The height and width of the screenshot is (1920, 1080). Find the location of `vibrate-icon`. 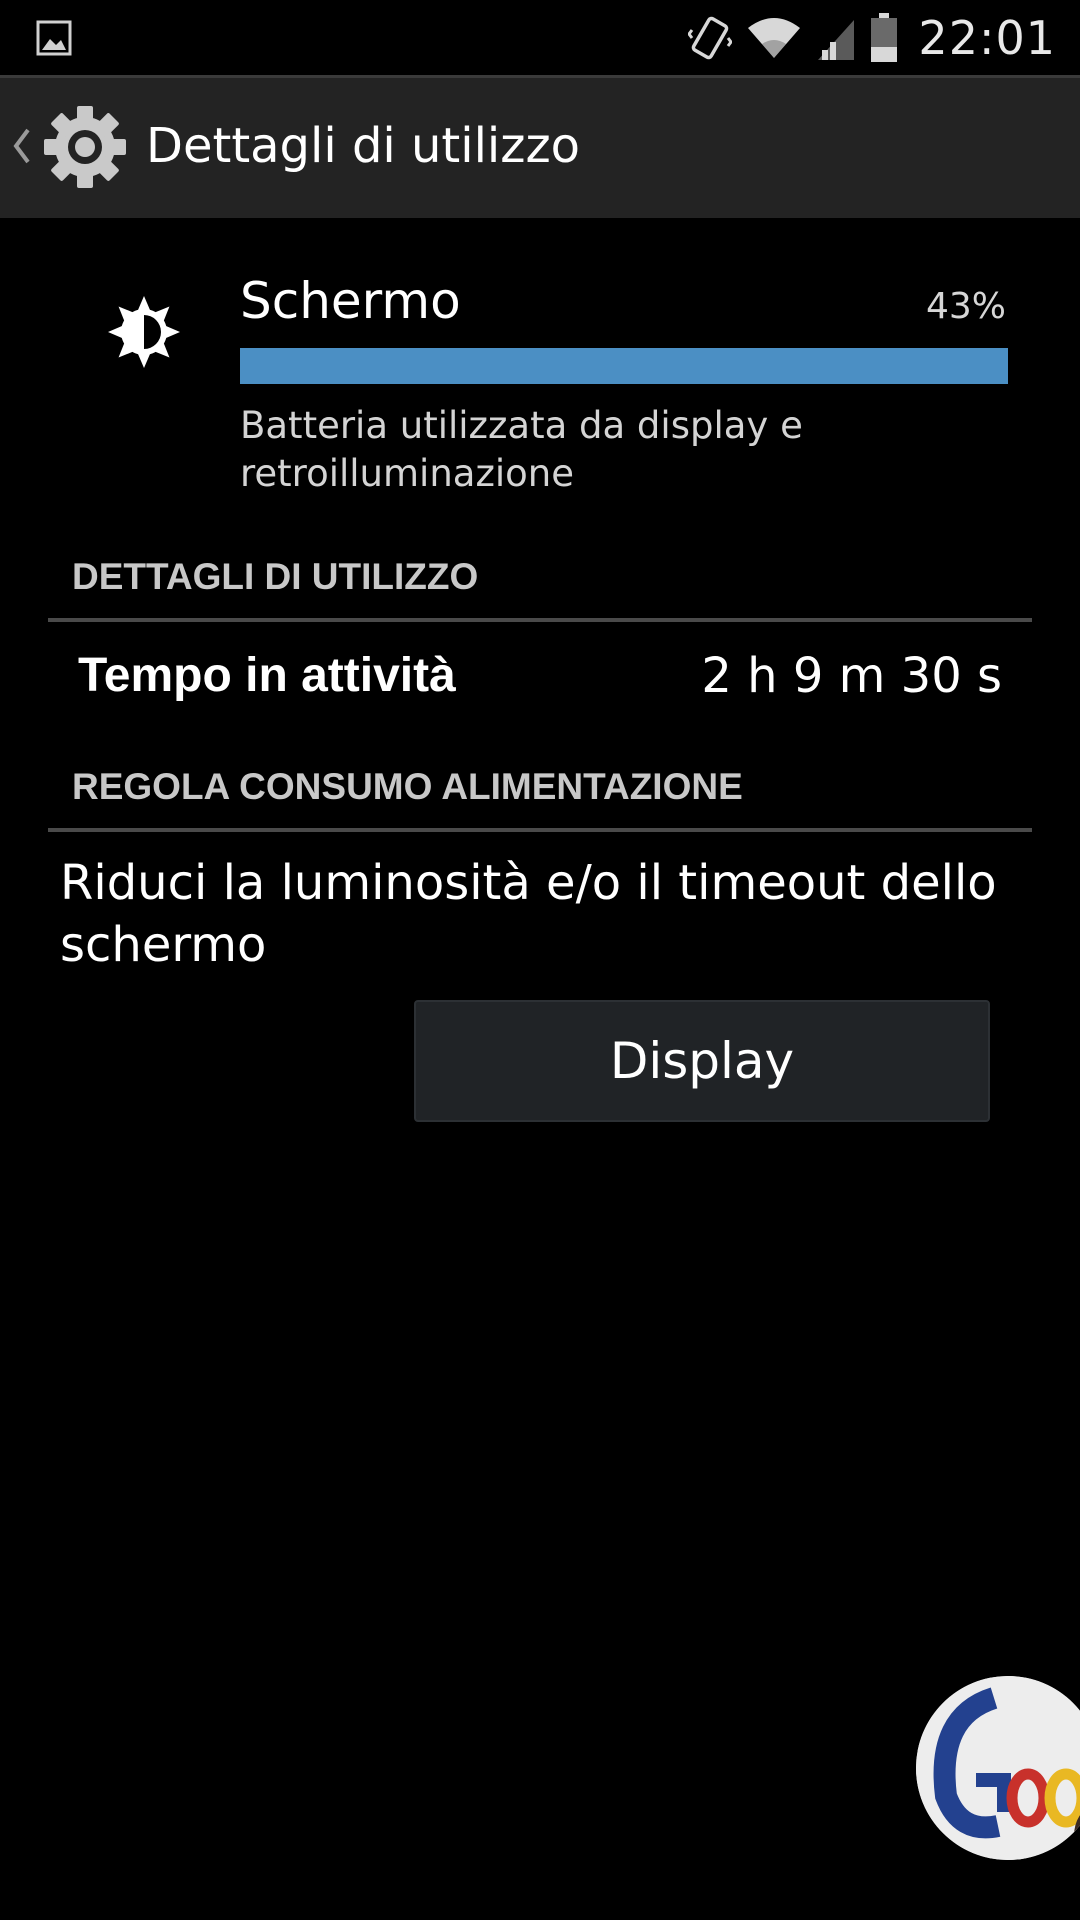

vibrate-icon is located at coordinates (710, 38).